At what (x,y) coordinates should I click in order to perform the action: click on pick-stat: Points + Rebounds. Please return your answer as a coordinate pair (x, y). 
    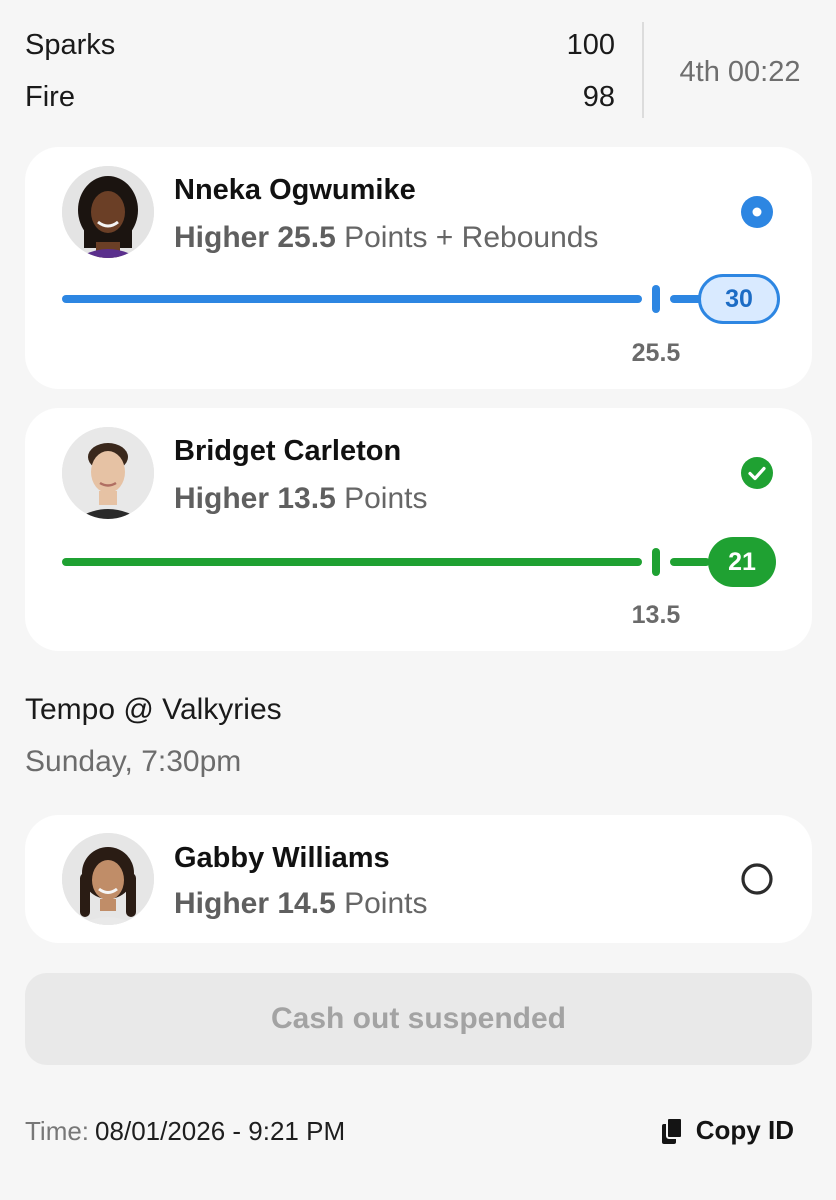
    Looking at the image, I should click on (471, 237).